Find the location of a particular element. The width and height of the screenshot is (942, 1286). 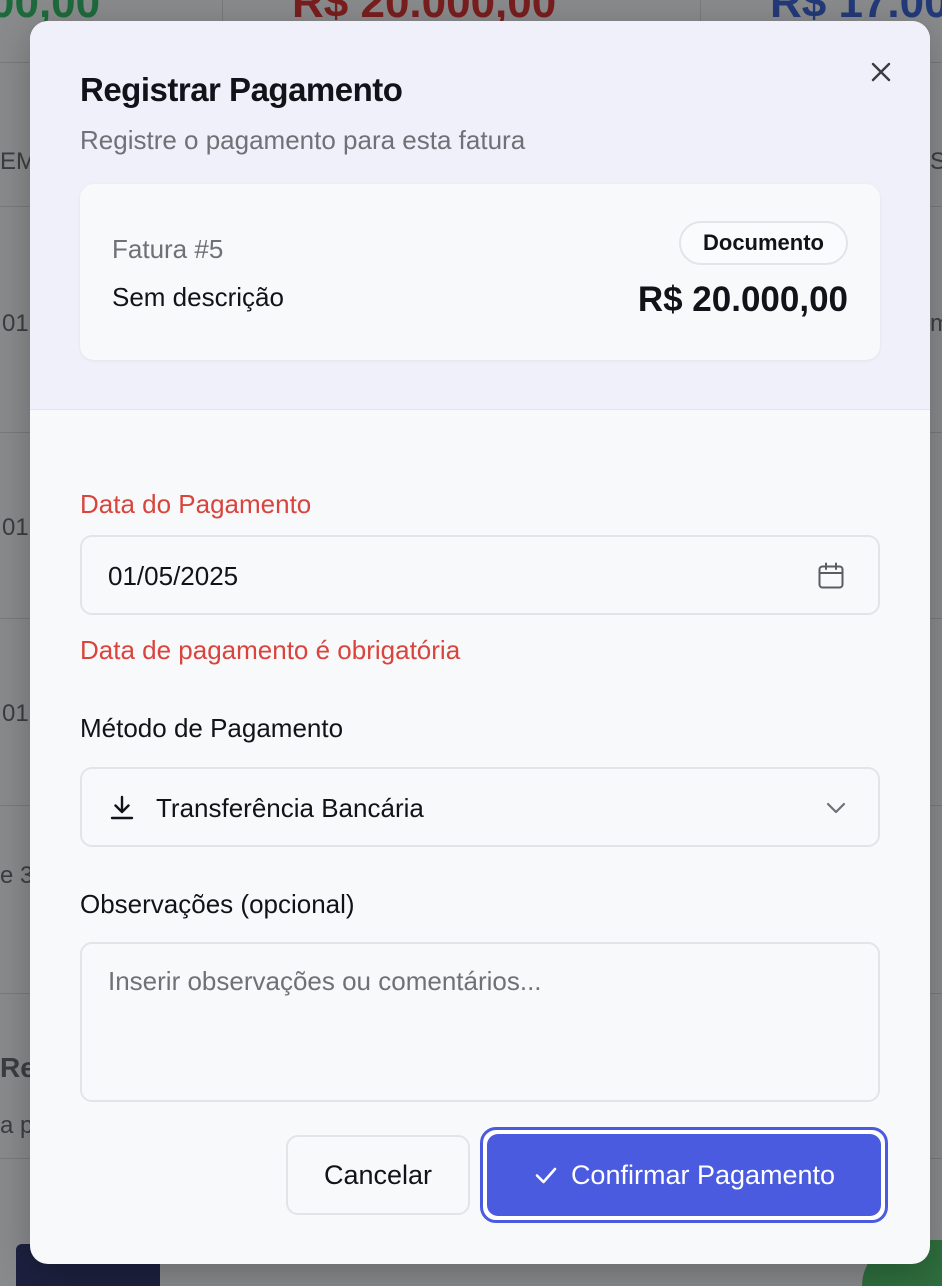

payment-method-value: Transferência Bancária is located at coordinates (290, 808).